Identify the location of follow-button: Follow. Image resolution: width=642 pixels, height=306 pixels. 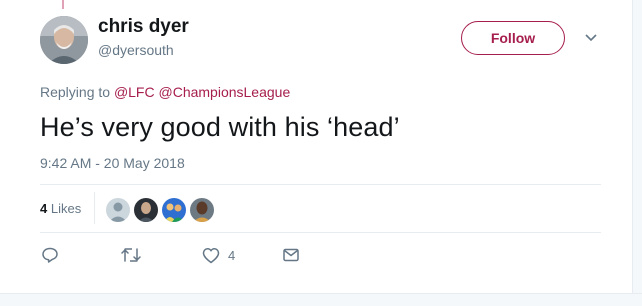
(513, 38).